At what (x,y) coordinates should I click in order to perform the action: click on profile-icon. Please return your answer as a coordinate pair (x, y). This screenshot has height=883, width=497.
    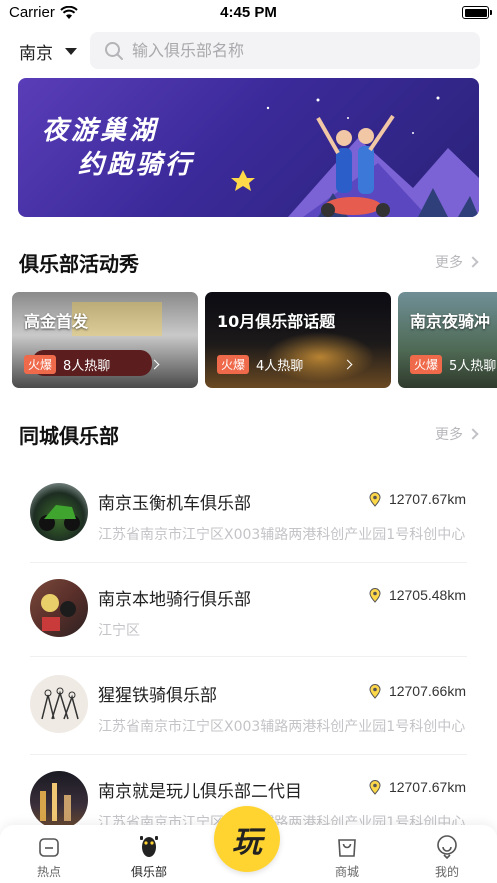
    Looking at the image, I should click on (447, 847).